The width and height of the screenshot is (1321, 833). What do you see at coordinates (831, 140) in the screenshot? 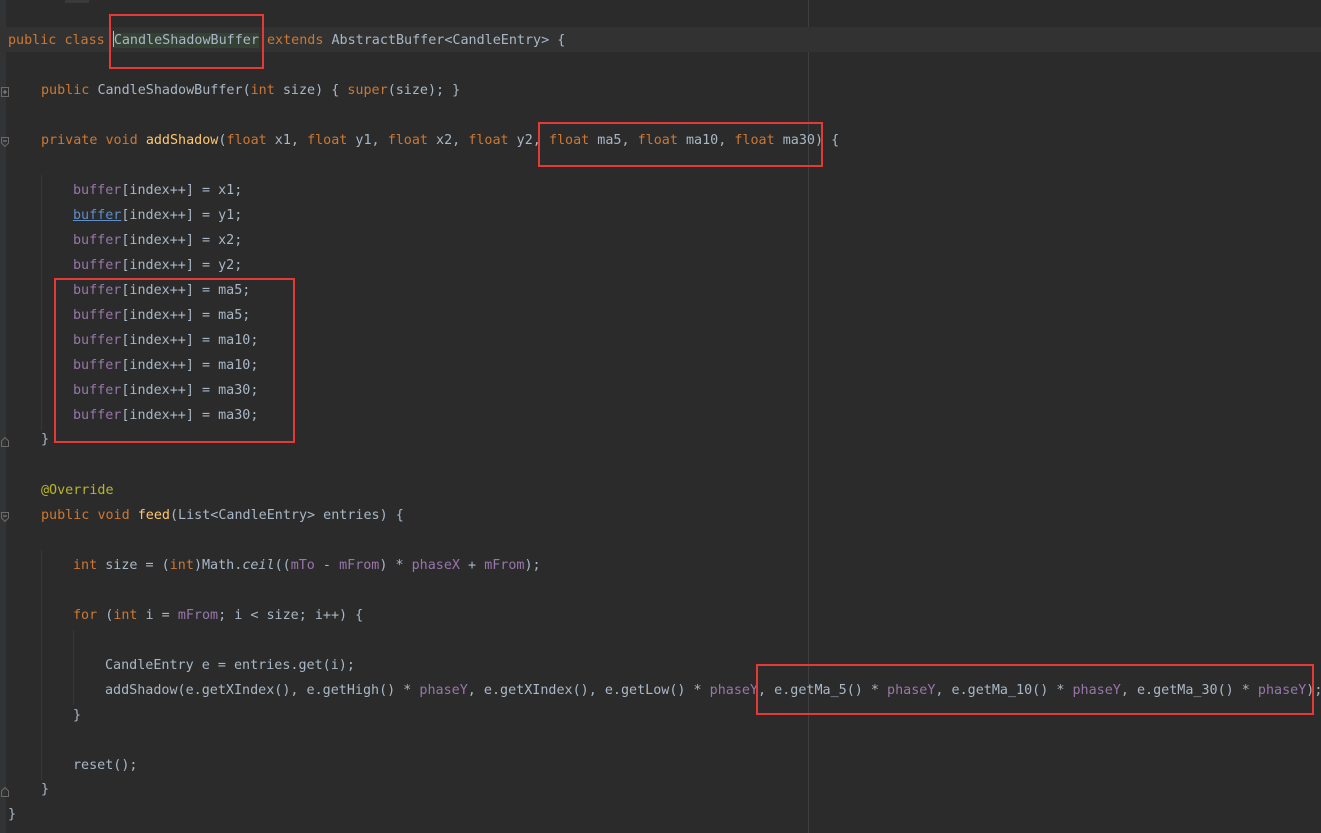
I see `code-text: {` at bounding box center [831, 140].